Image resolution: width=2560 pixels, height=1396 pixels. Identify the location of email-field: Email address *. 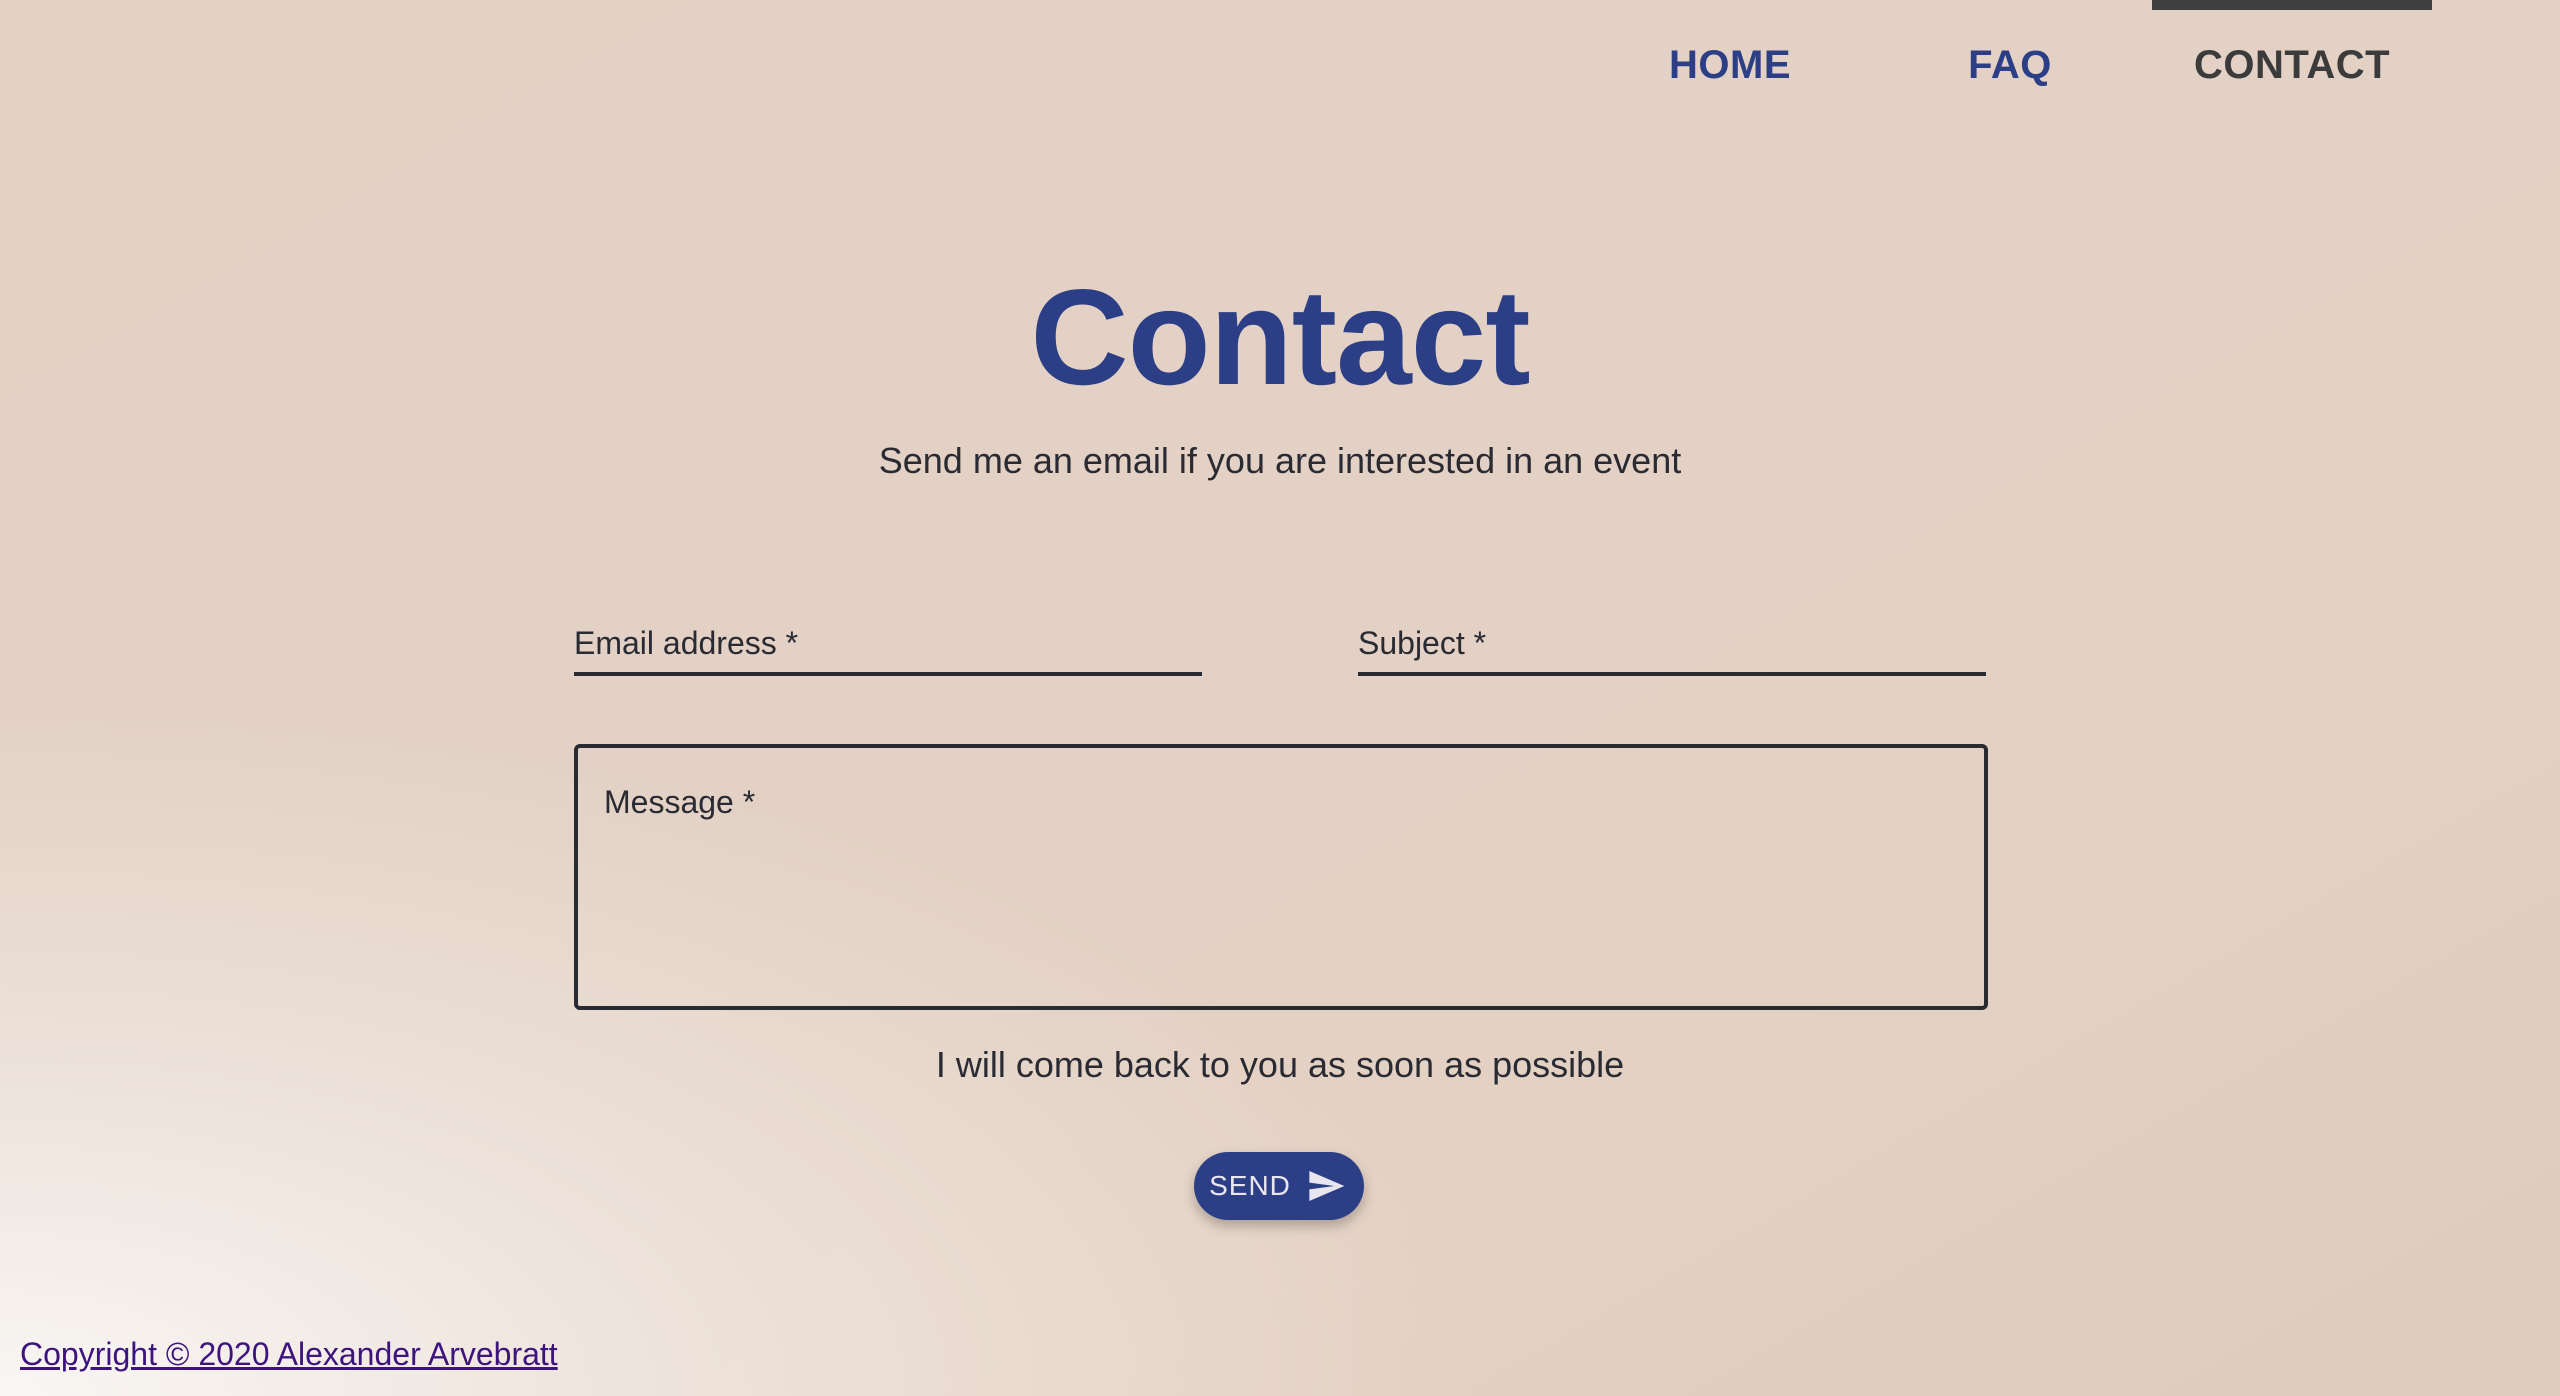
(890, 650).